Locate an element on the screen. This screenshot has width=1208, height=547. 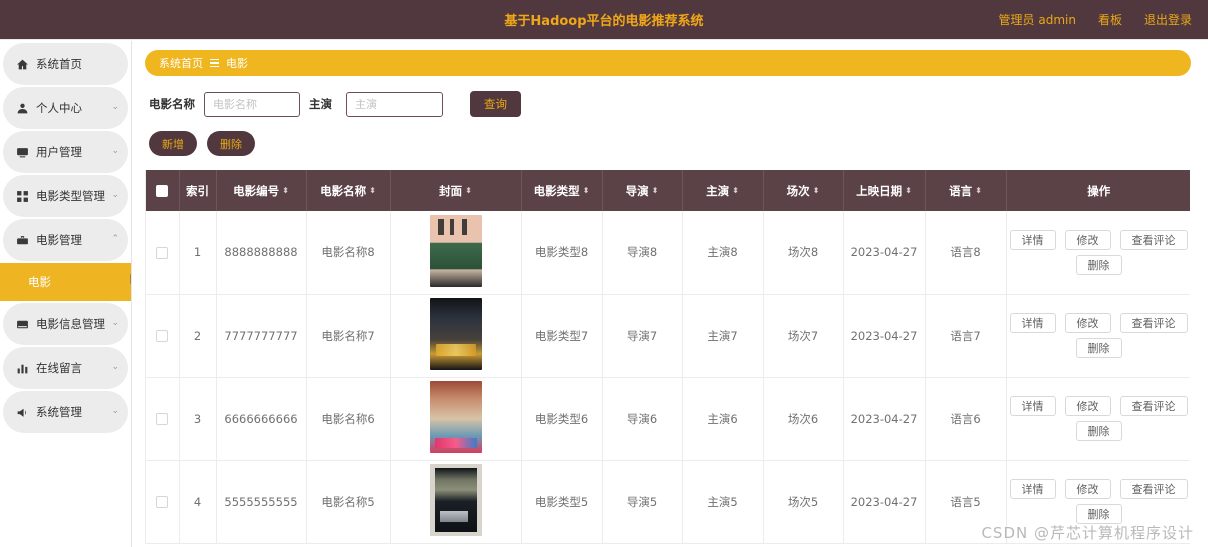
cell-movie-id: 8888888888 is located at coordinates (261, 253).